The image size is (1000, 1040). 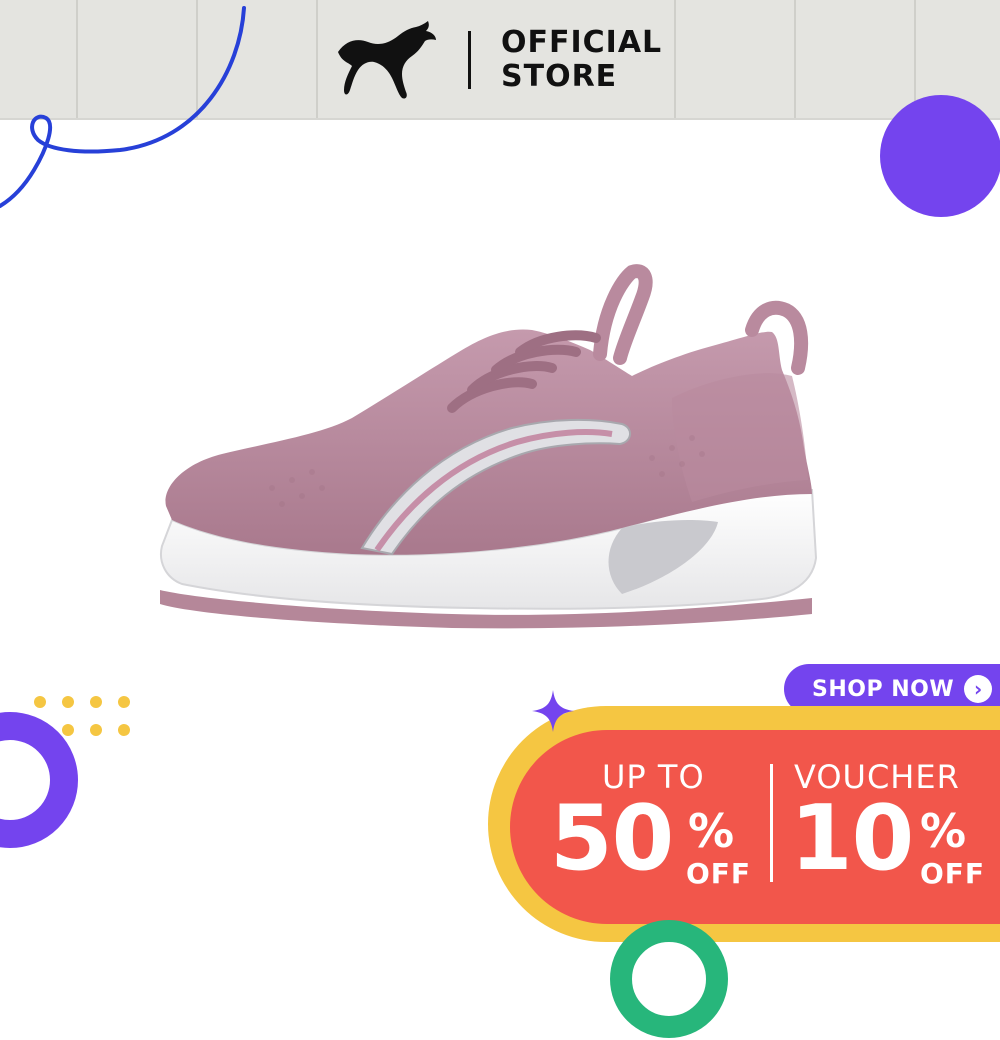 I want to click on shop-now-label: SHOP NOW, so click(x=883, y=689).